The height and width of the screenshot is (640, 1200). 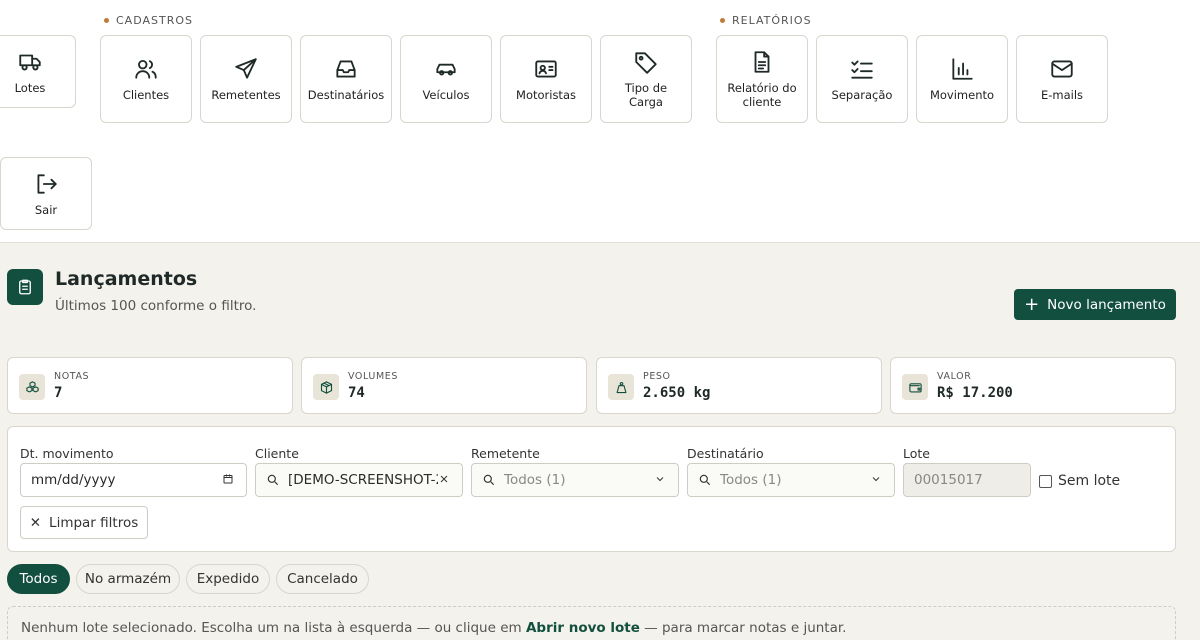 What do you see at coordinates (126, 279) in the screenshot?
I see `page-title: Lançamentos` at bounding box center [126, 279].